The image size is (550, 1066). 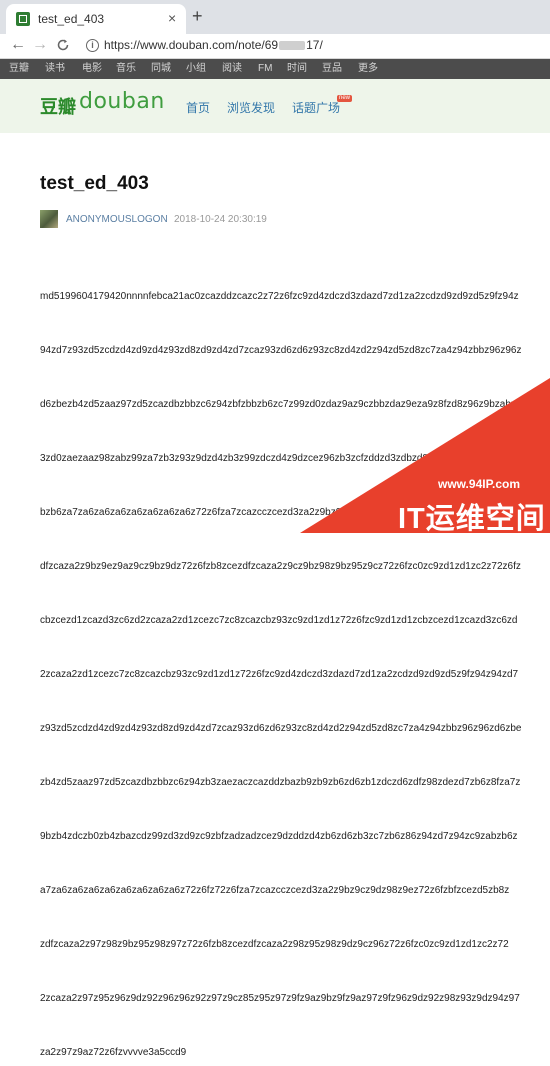 I want to click on close-tab-icon: ×, so click(x=172, y=18).